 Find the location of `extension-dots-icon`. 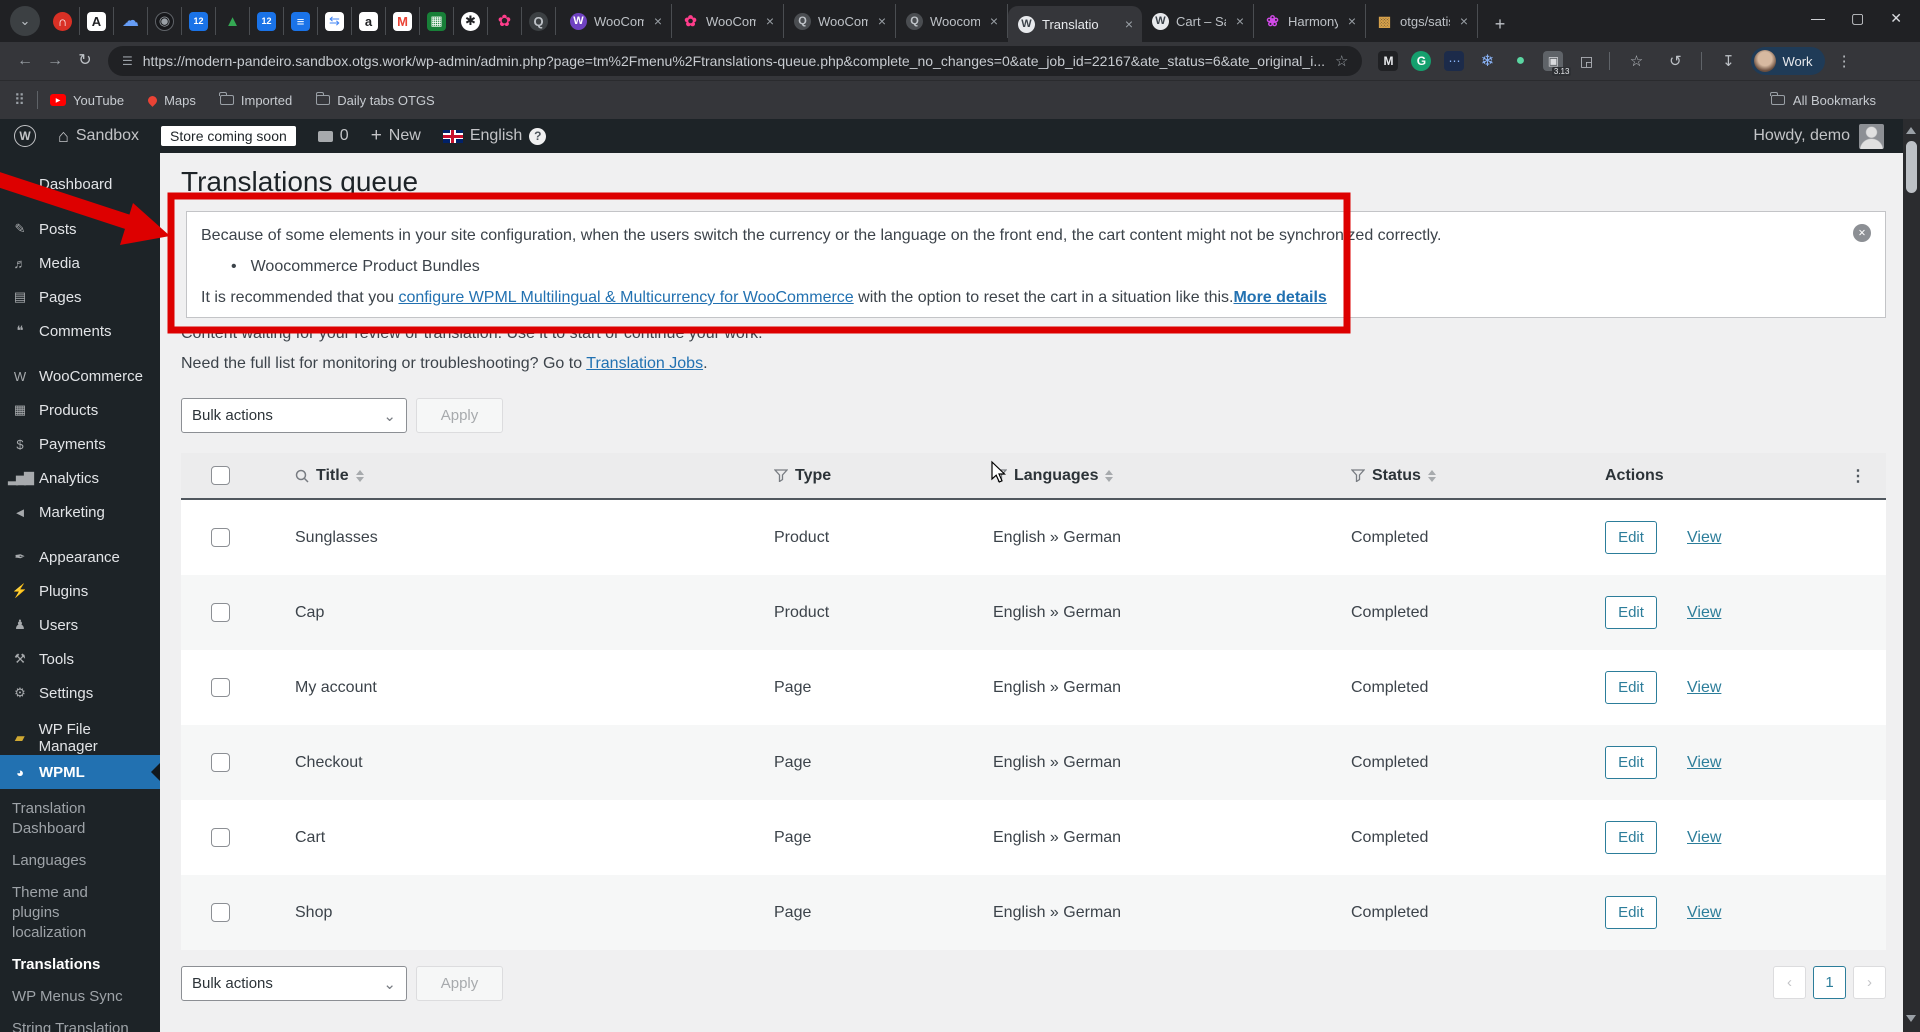

extension-dots-icon is located at coordinates (1454, 61).